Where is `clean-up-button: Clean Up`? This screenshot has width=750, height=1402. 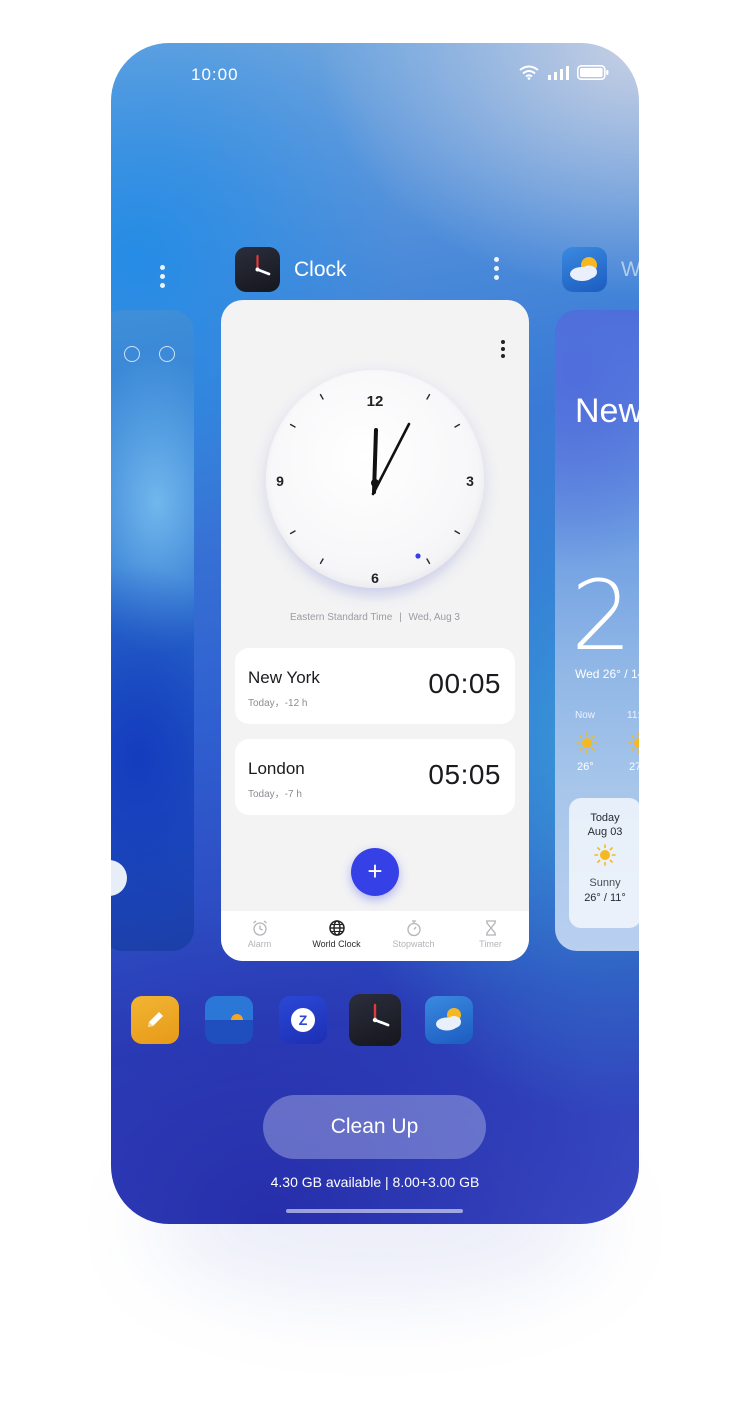 clean-up-button: Clean Up is located at coordinates (374, 1127).